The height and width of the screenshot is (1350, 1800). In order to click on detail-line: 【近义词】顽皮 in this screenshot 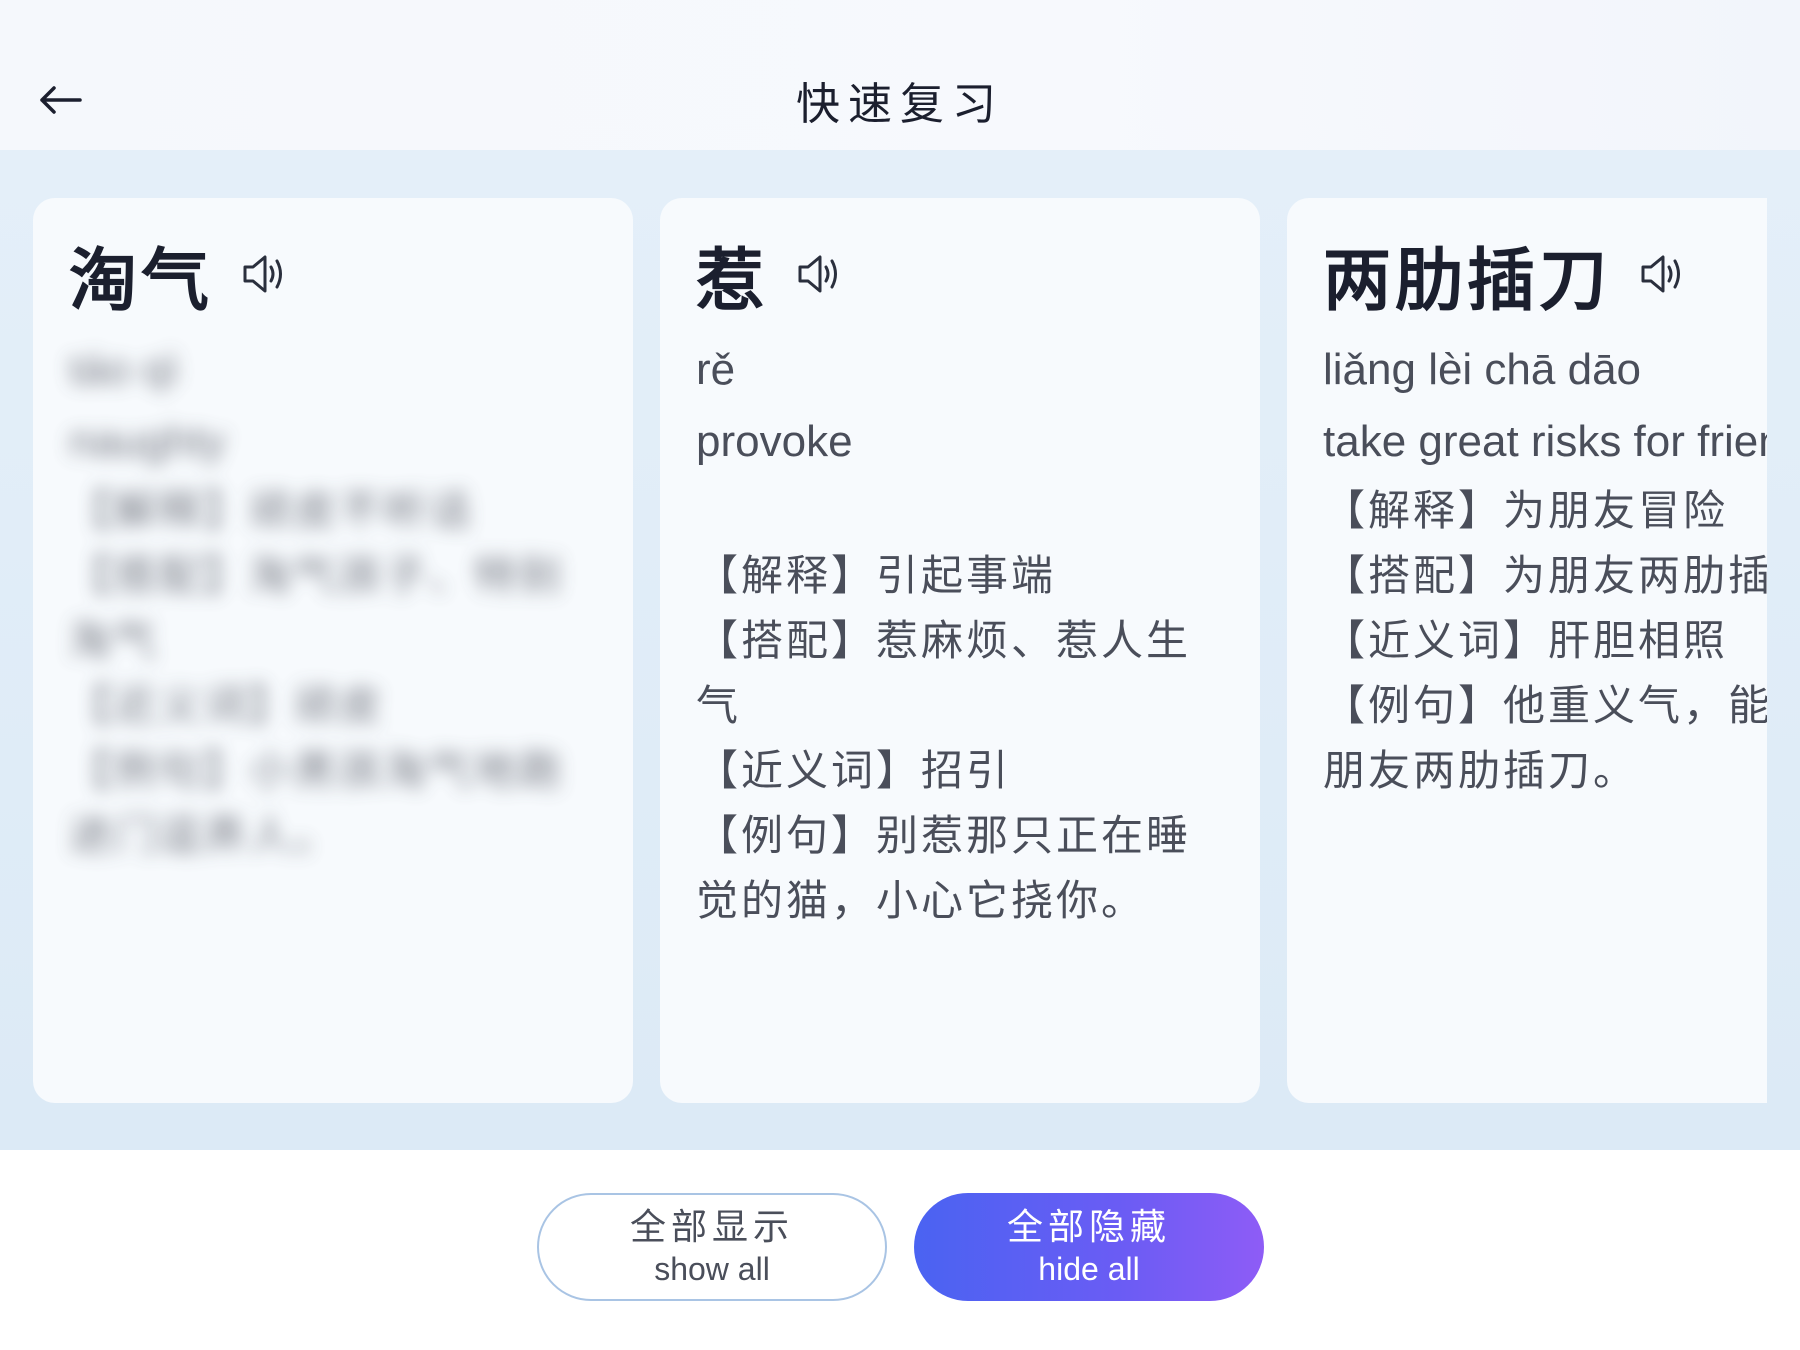, I will do `click(227, 705)`.